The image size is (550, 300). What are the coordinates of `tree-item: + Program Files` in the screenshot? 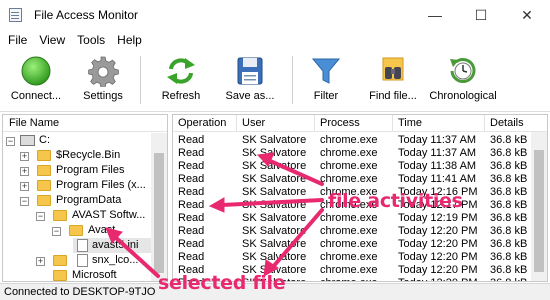 It's located at (78, 170).